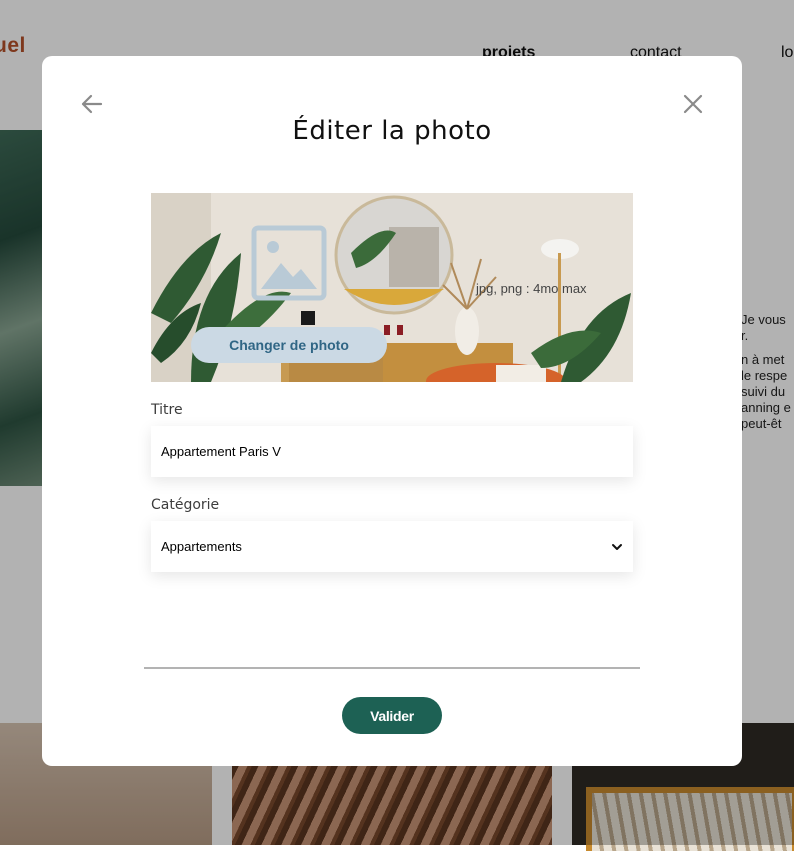 This screenshot has width=794, height=851. Describe the element at coordinates (392, 451) in the screenshot. I see `title-input: Appartement Paris V` at that location.